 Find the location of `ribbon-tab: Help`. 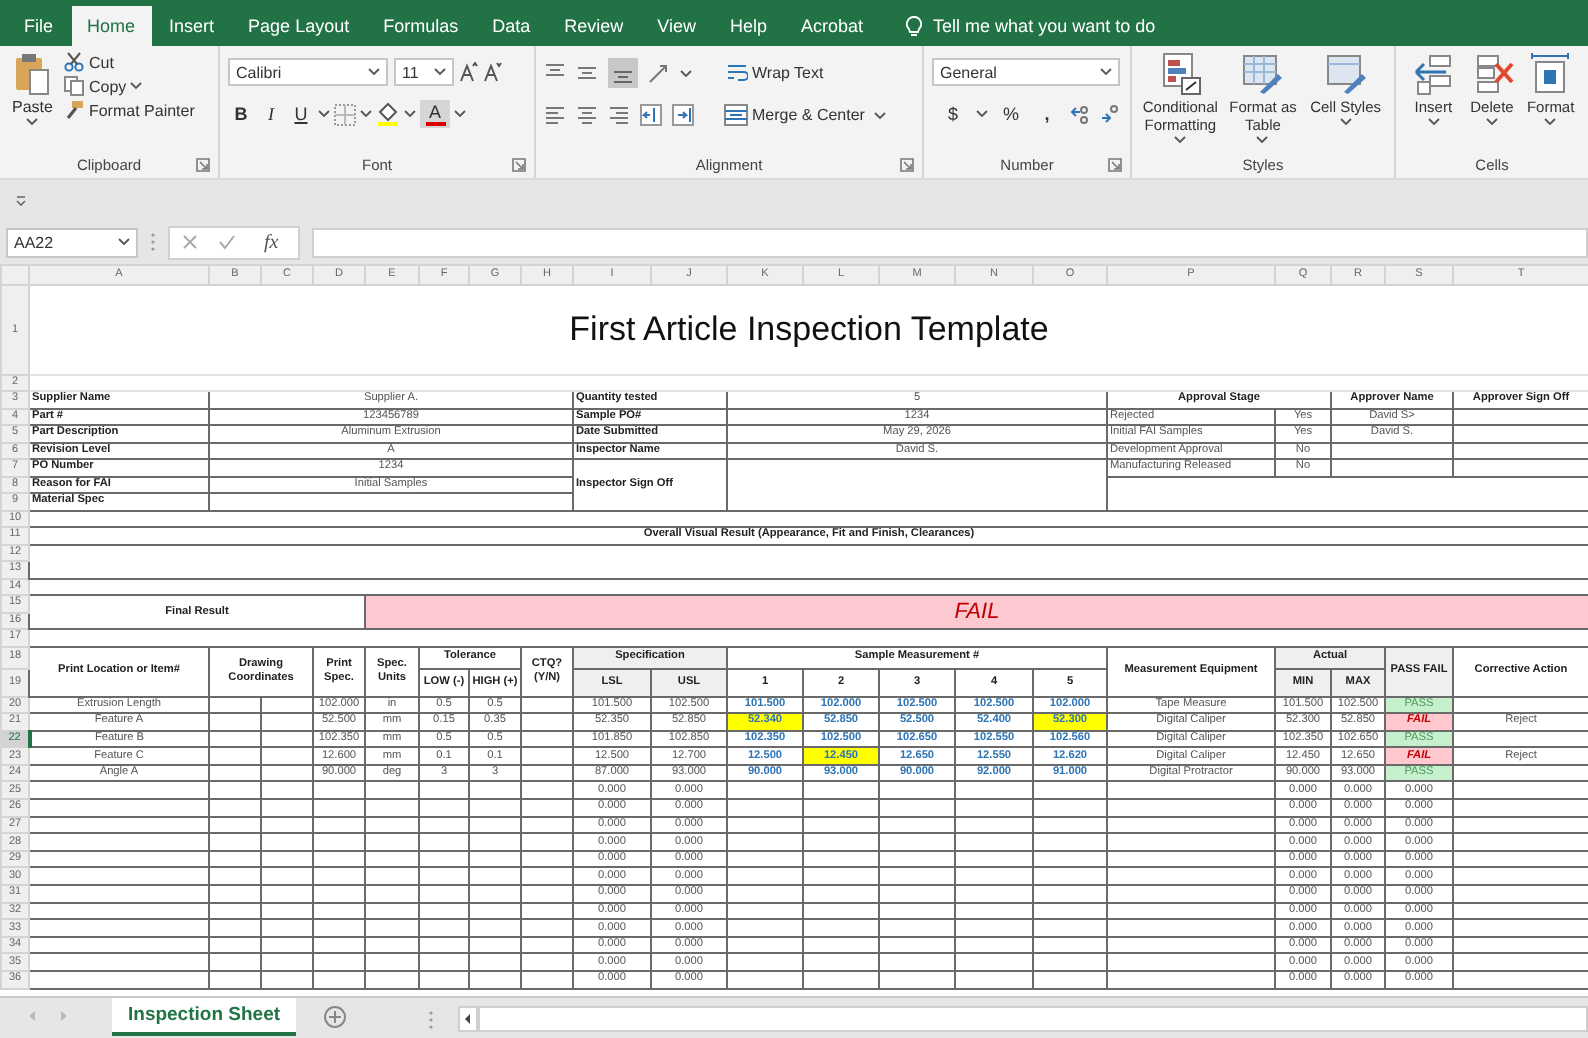

ribbon-tab: Help is located at coordinates (749, 26).